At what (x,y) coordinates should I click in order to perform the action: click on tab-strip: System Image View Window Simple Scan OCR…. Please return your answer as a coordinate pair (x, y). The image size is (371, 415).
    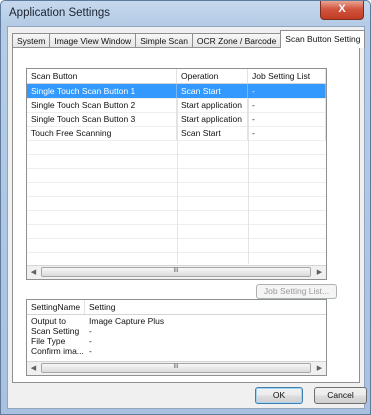
    Looking at the image, I should click on (189, 39).